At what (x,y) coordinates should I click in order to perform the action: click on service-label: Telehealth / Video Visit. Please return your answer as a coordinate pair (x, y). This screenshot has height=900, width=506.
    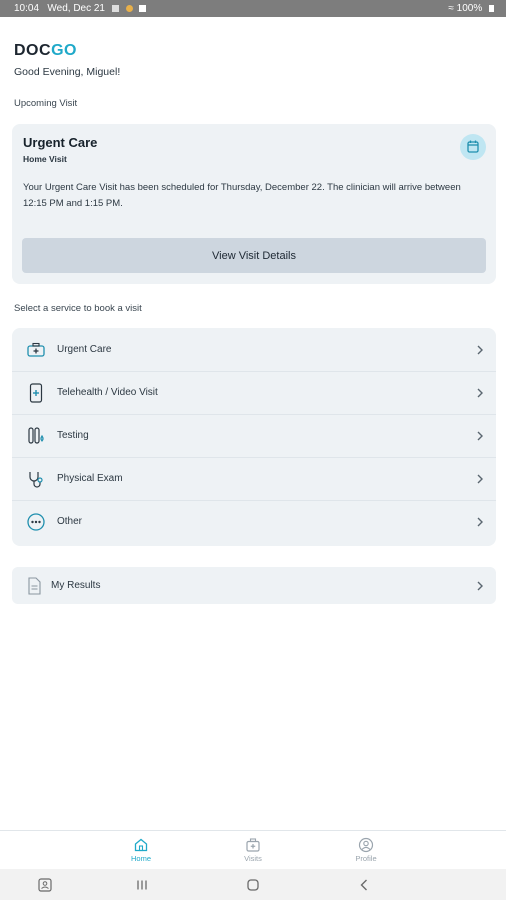
    Looking at the image, I should click on (107, 392).